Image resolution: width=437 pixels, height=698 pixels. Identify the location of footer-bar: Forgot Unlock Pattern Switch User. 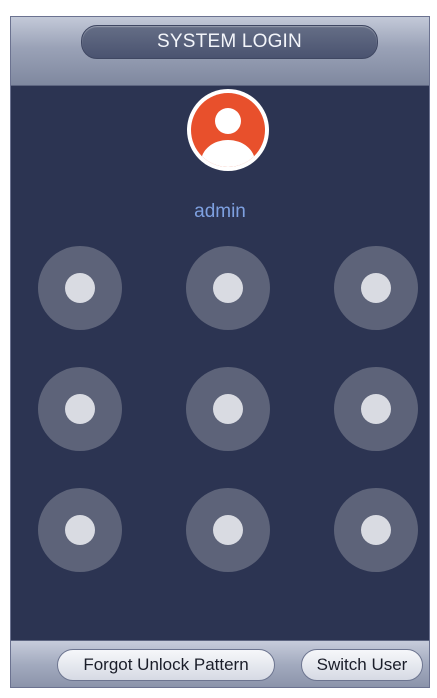
(220, 663).